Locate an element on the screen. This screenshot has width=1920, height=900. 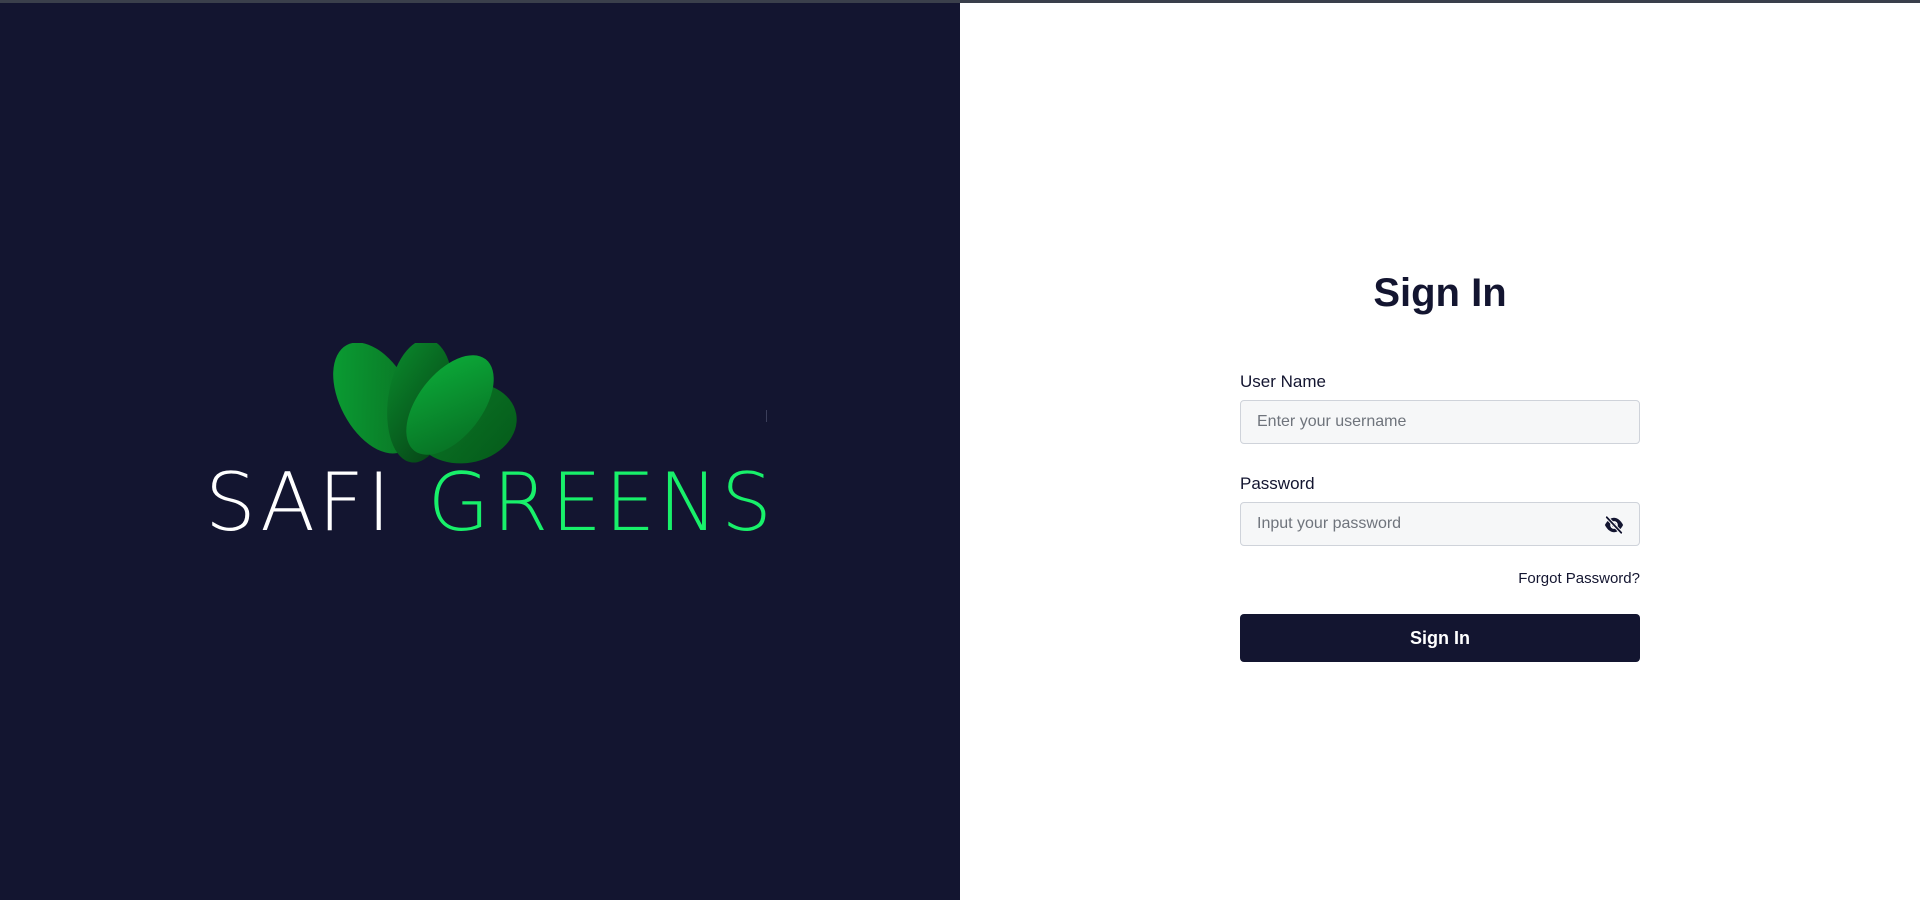
password-input is located at coordinates (1440, 524).